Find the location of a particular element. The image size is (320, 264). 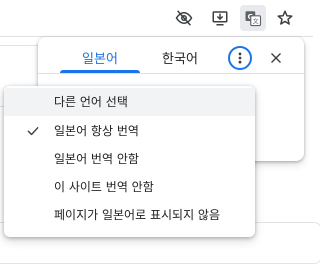

more-options-button is located at coordinates (240, 58).